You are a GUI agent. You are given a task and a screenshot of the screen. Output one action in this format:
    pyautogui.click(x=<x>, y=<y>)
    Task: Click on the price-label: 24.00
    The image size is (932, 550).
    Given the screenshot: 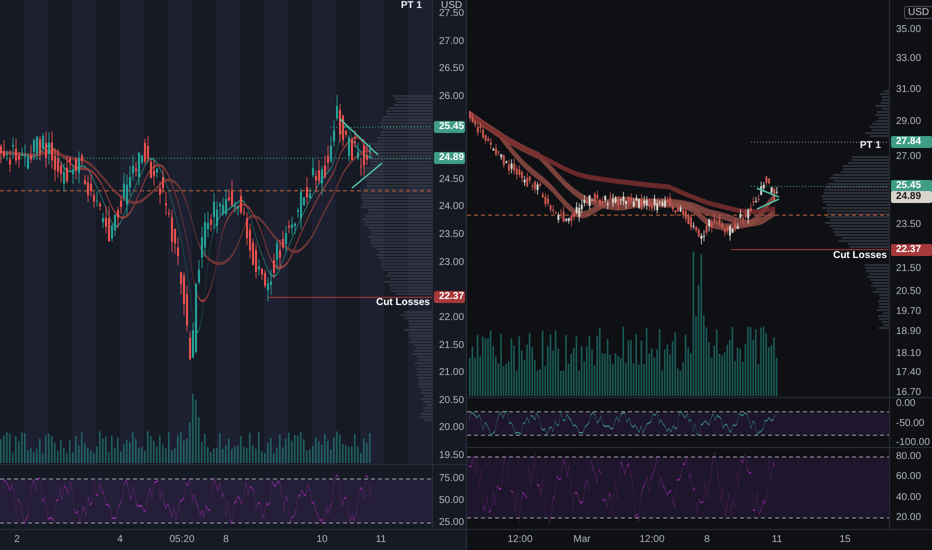 What is the action you would take?
    pyautogui.click(x=451, y=207)
    